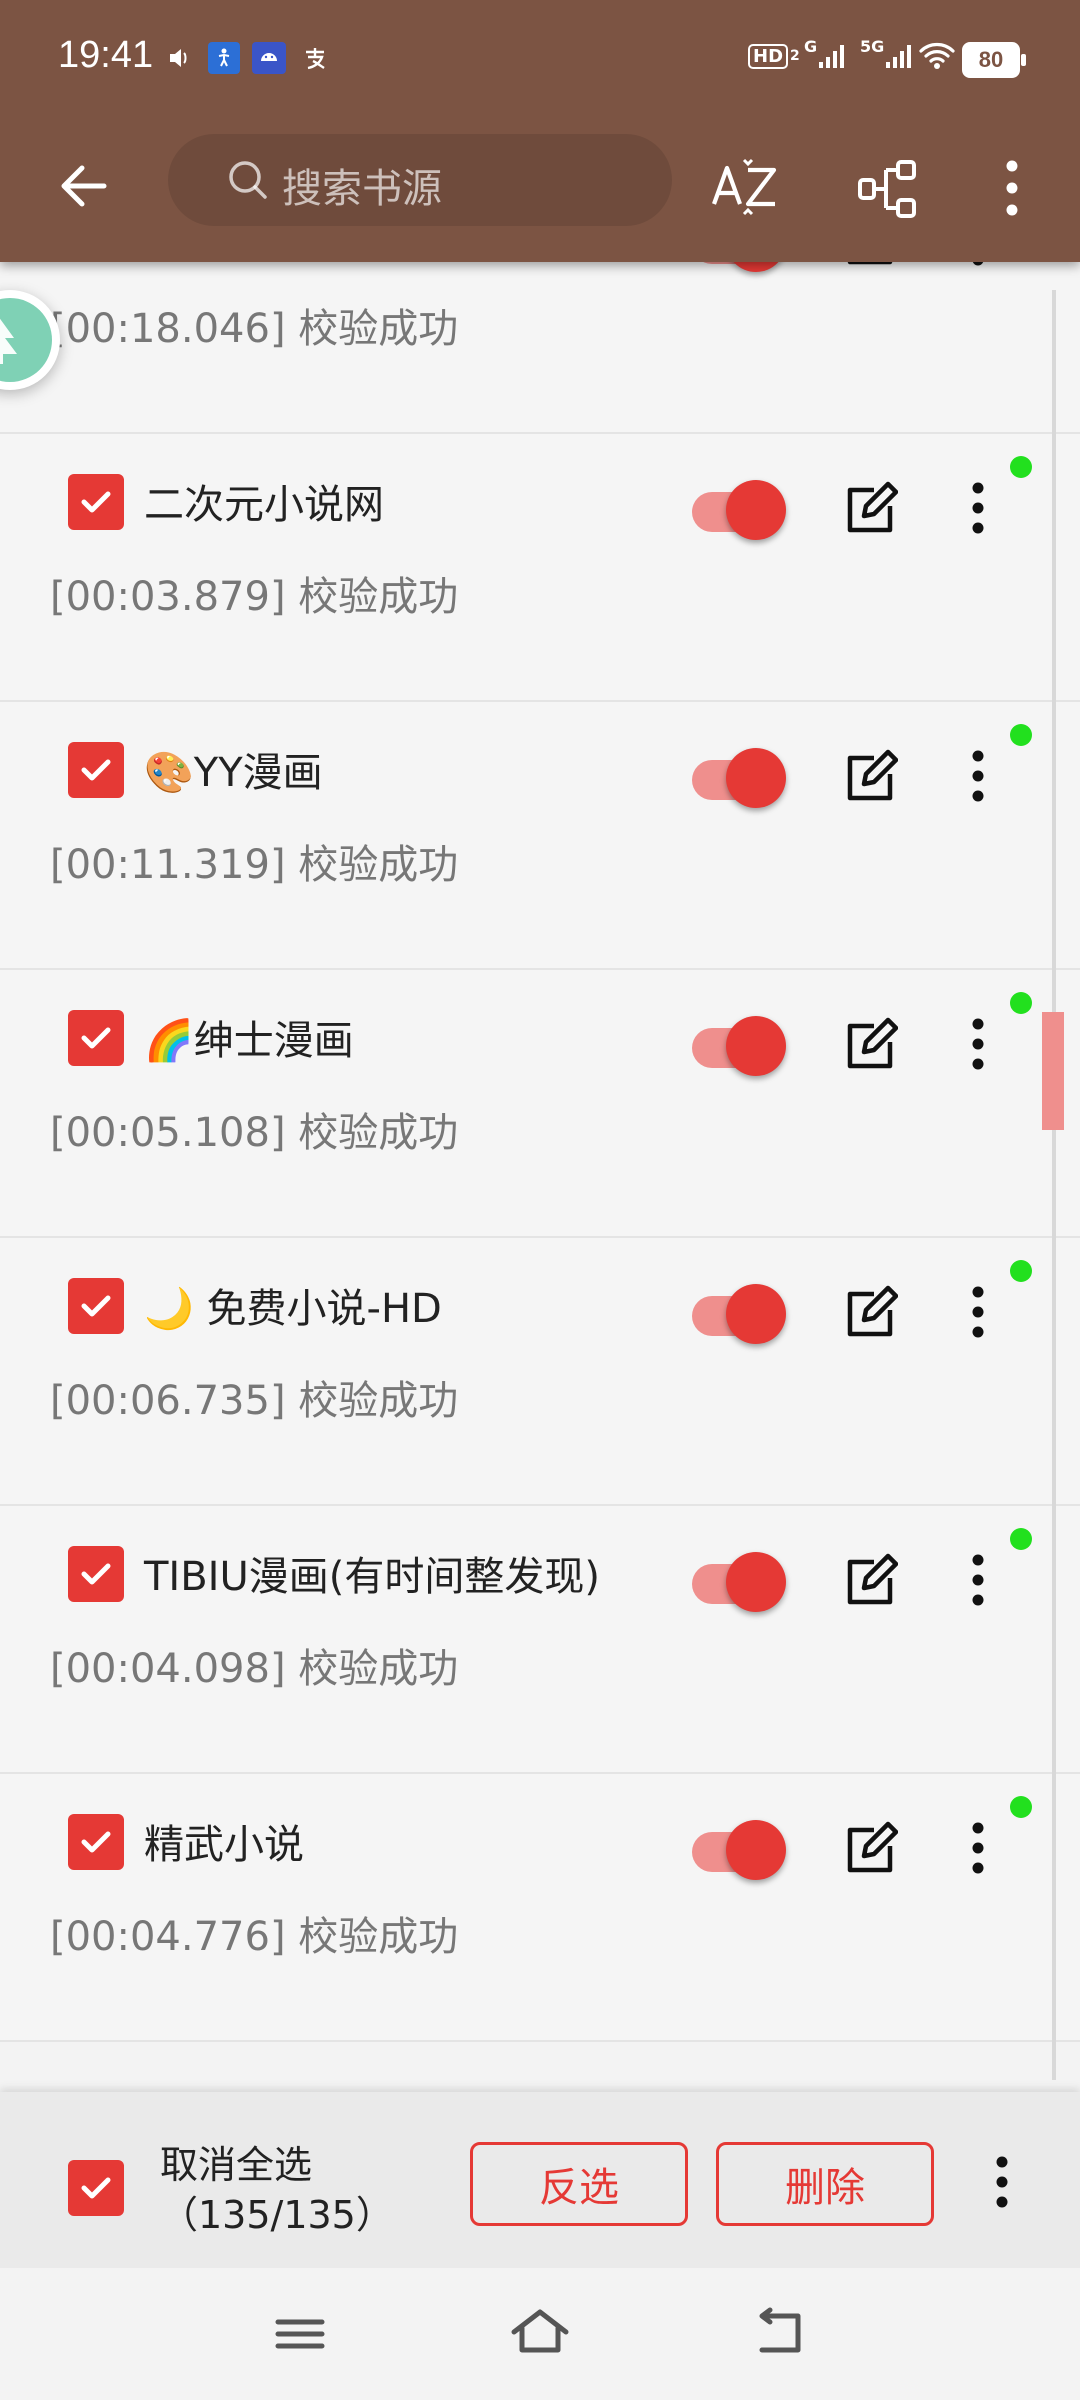 Image resolution: width=1080 pixels, height=2400 pixels. I want to click on source-check-status: [00:18.046] 校验成功, so click(254, 329).